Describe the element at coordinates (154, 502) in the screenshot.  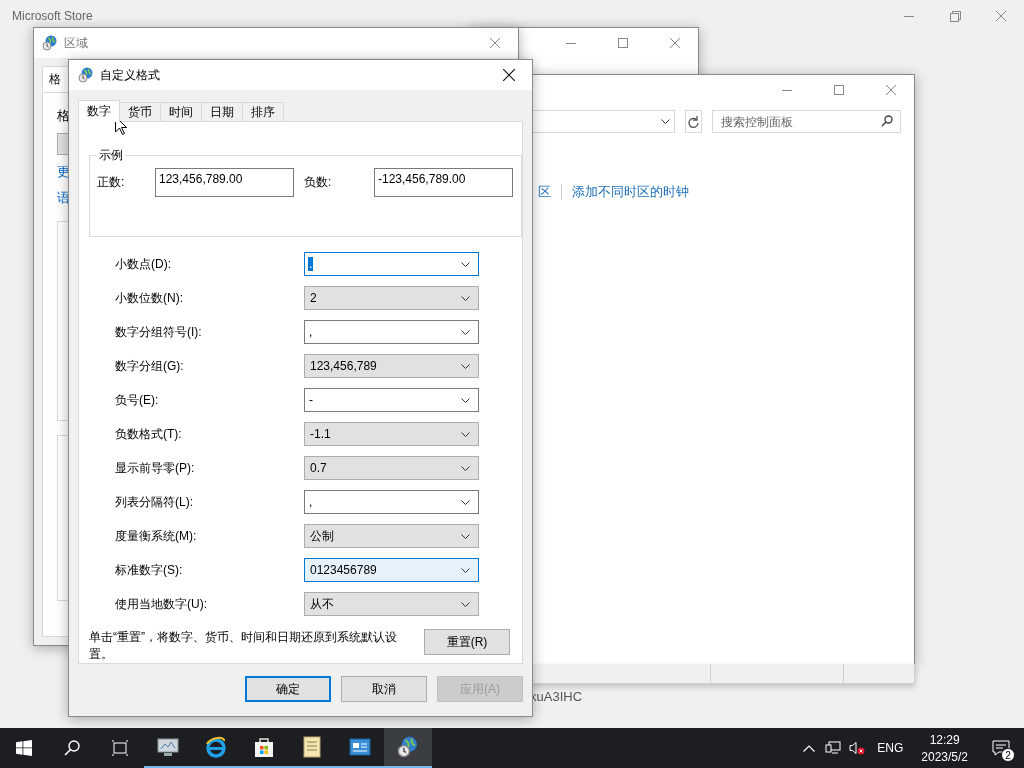
I see `field-label: 列表分隔符(L):` at that location.